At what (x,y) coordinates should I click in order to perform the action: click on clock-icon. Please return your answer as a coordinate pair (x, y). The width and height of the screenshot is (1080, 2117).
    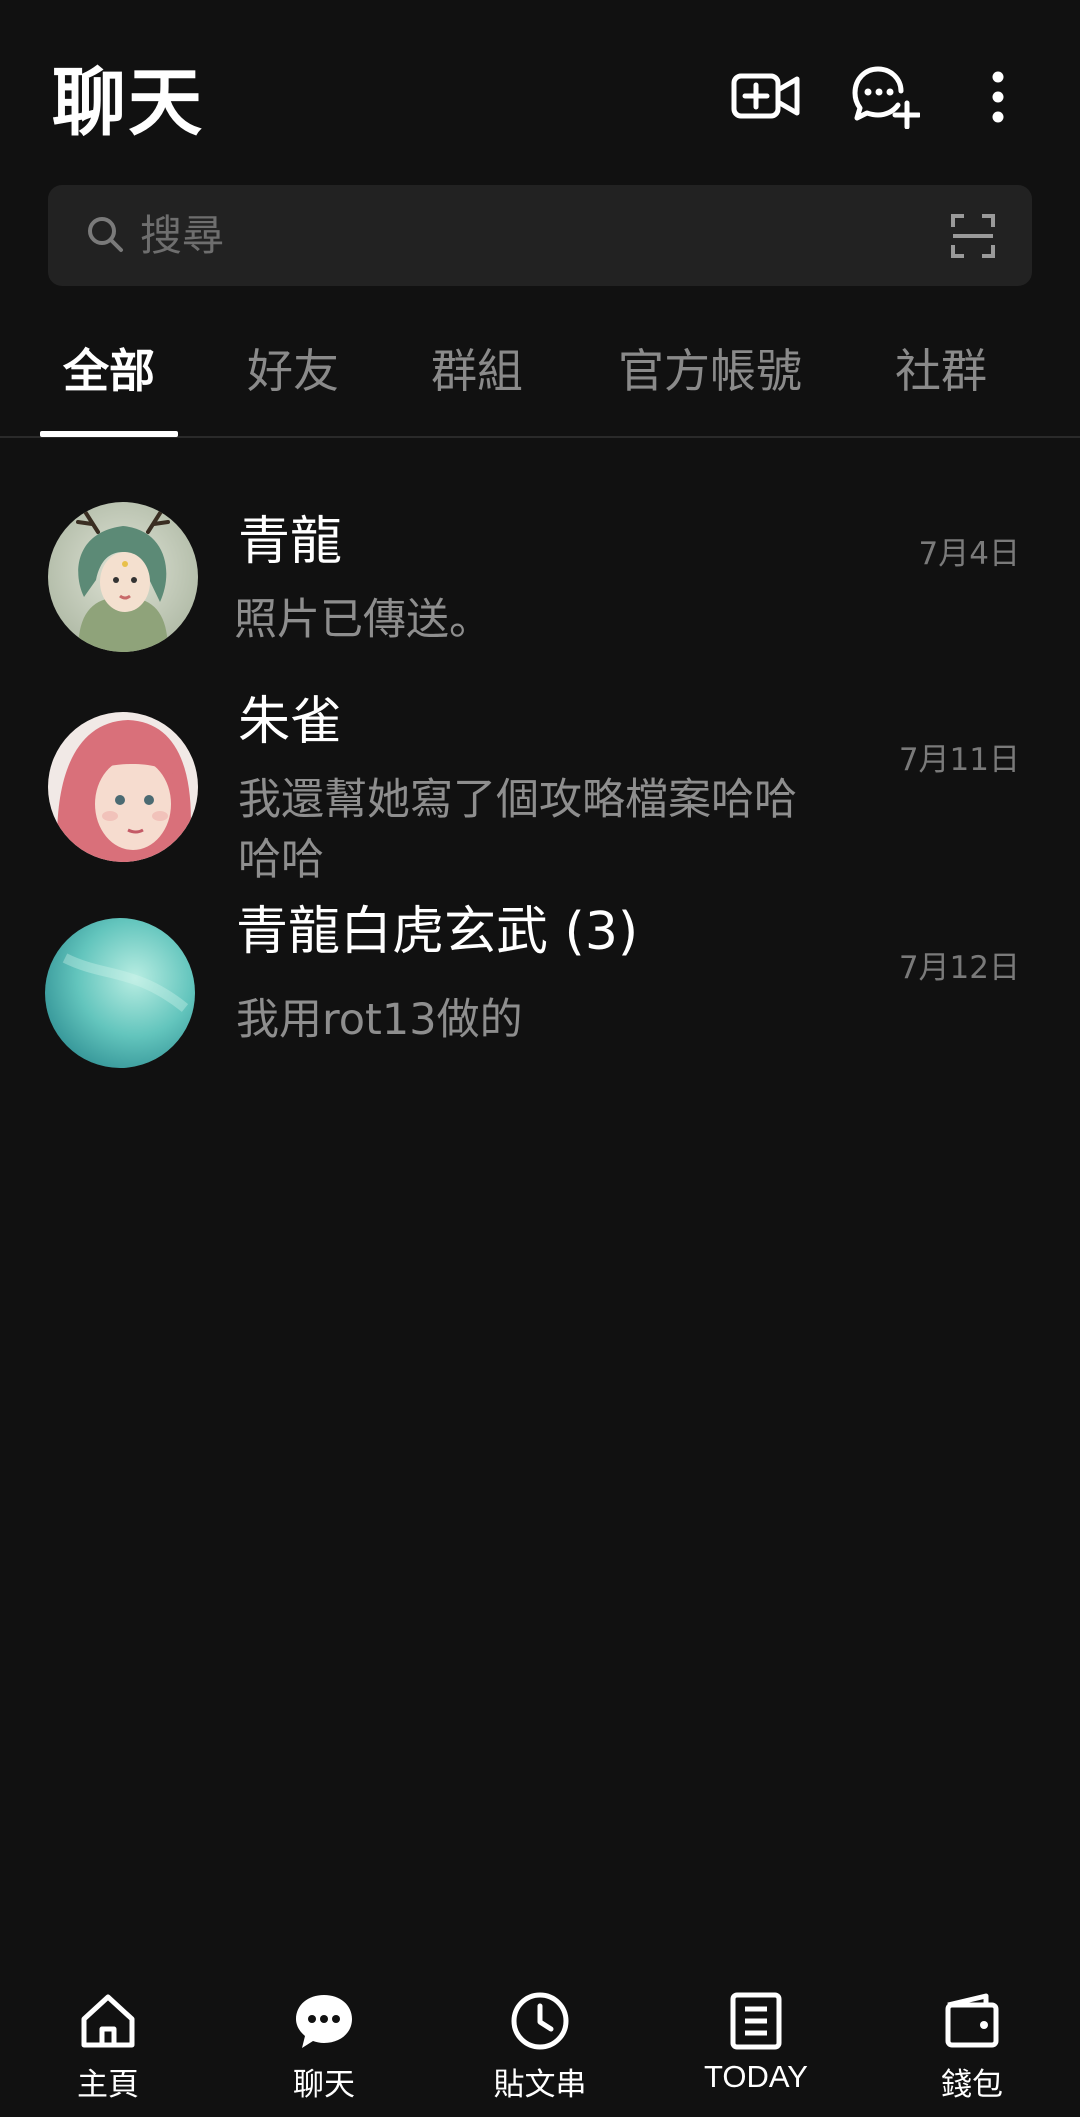
    Looking at the image, I should click on (540, 2021).